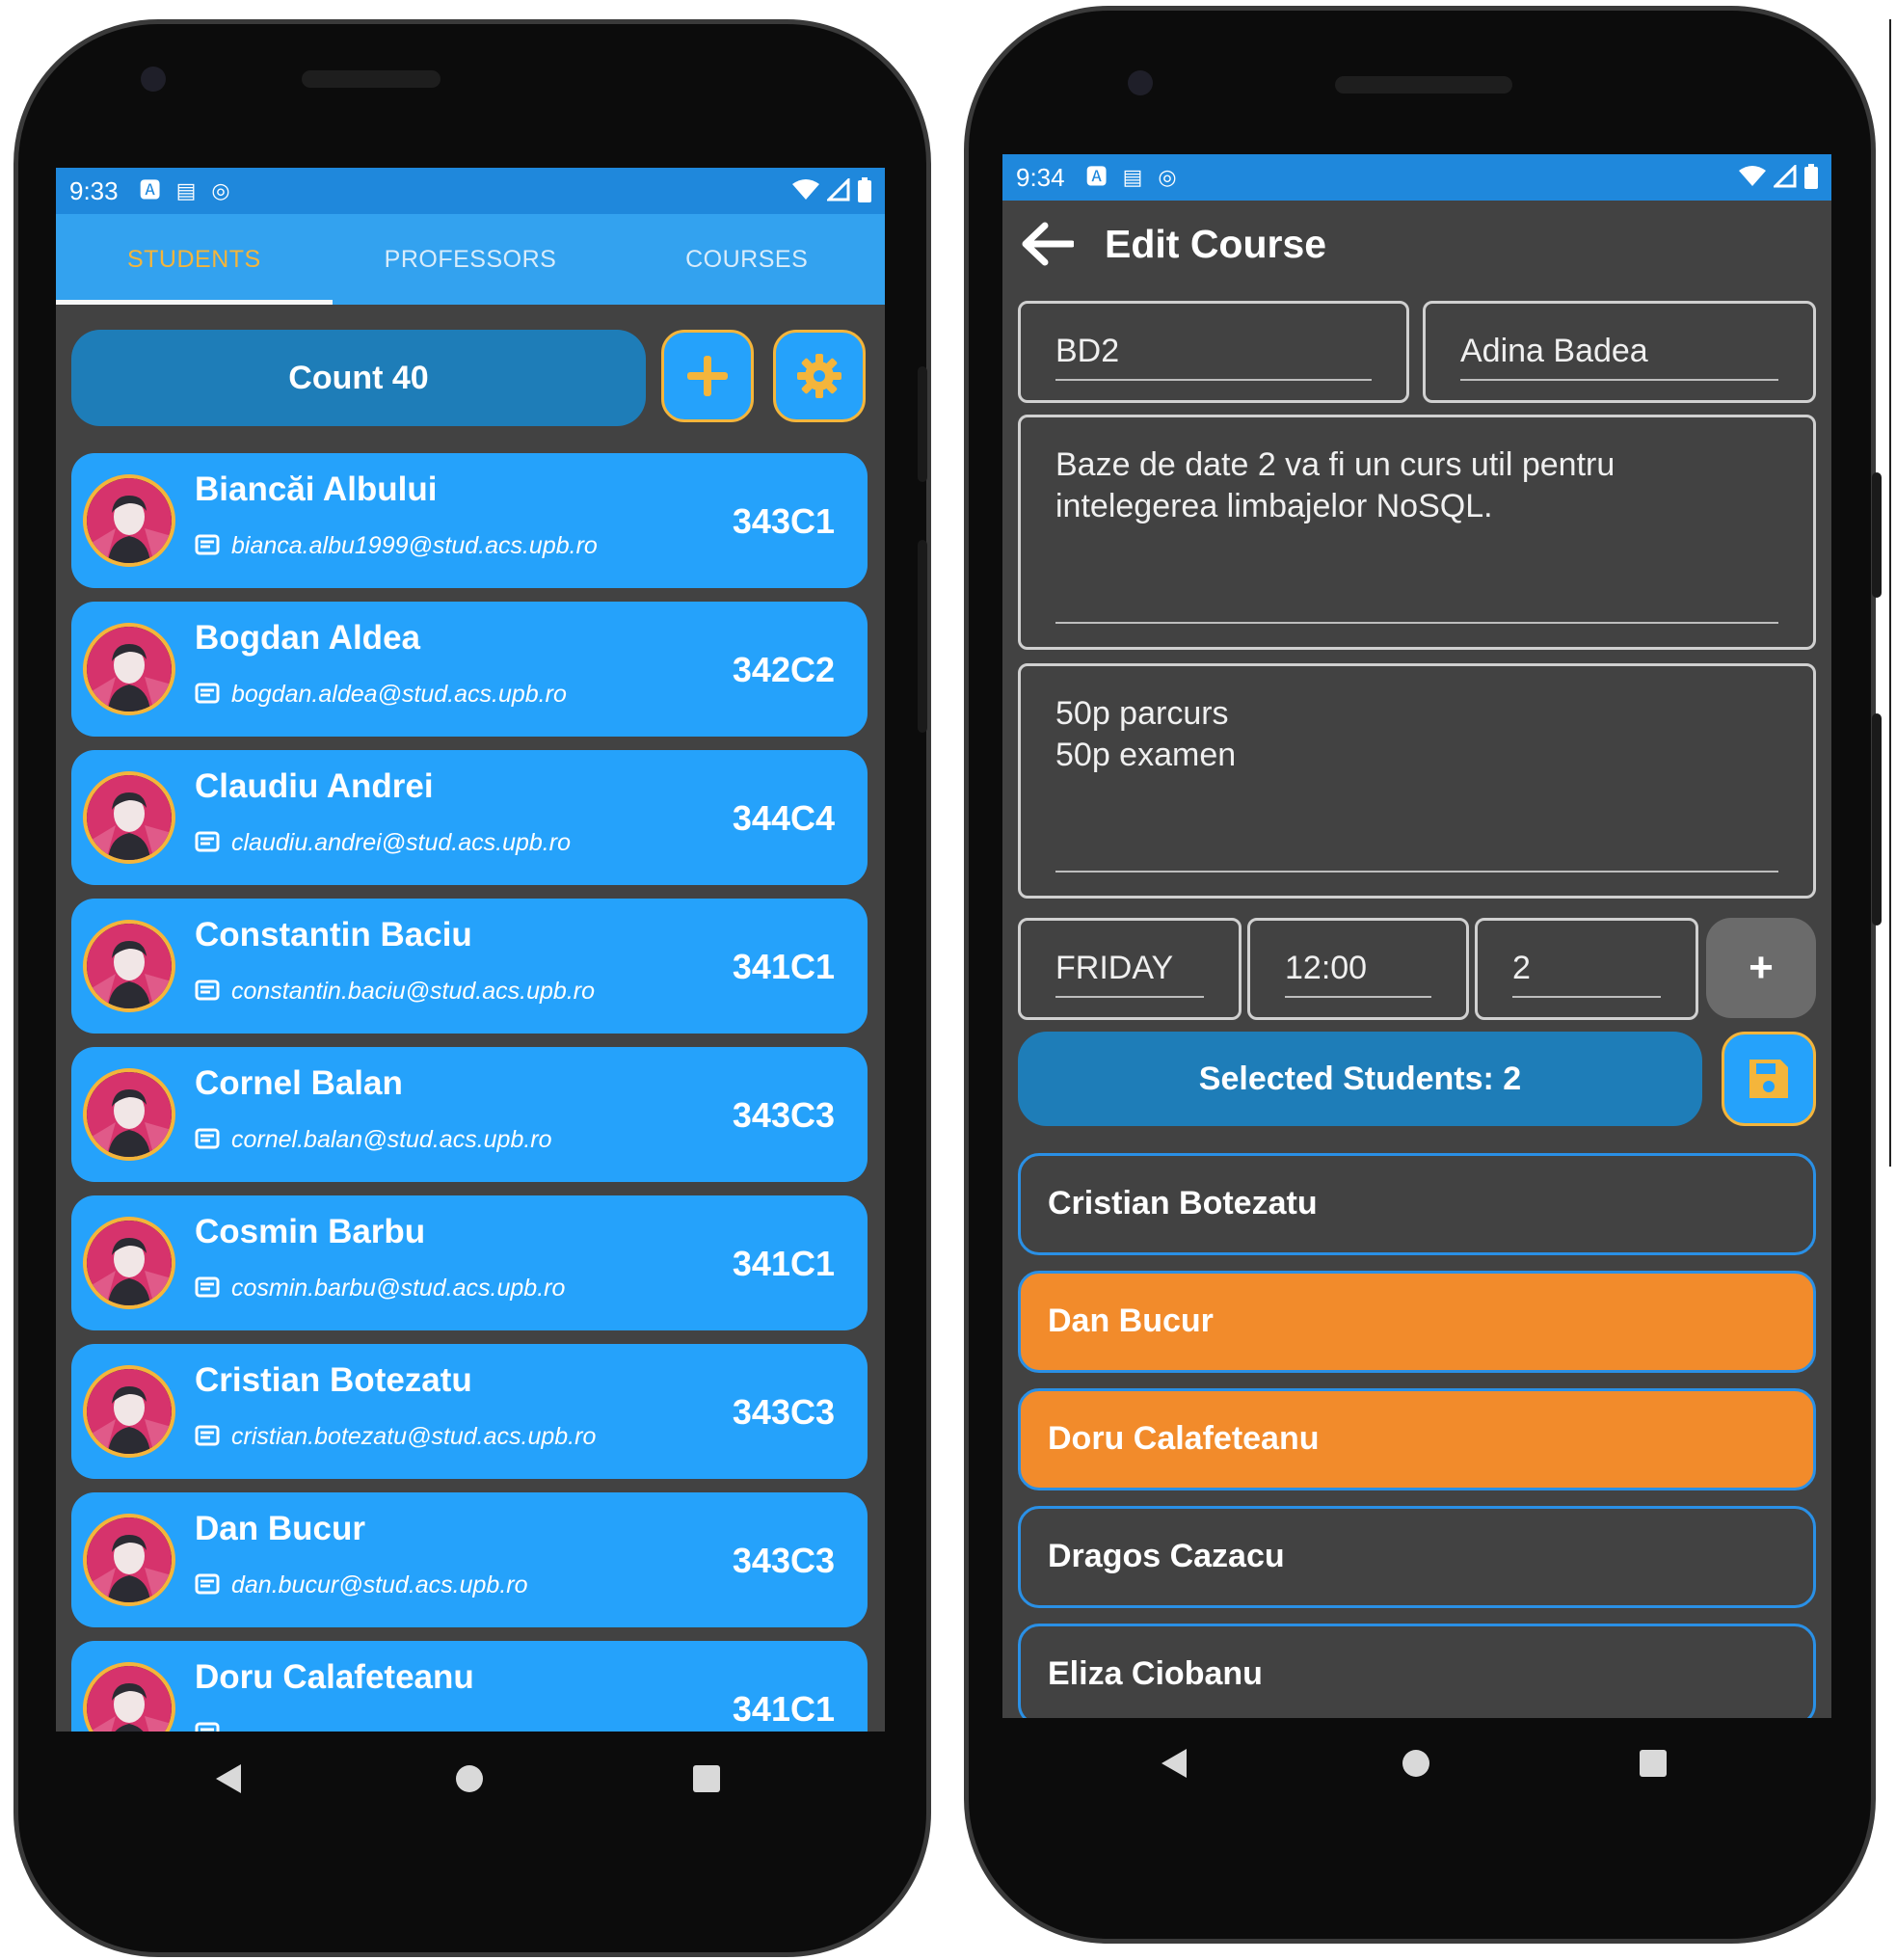 This screenshot has width=1896, height=1960. What do you see at coordinates (1417, 1557) in the screenshot?
I see `course-student-item: Dragos Cazacu` at bounding box center [1417, 1557].